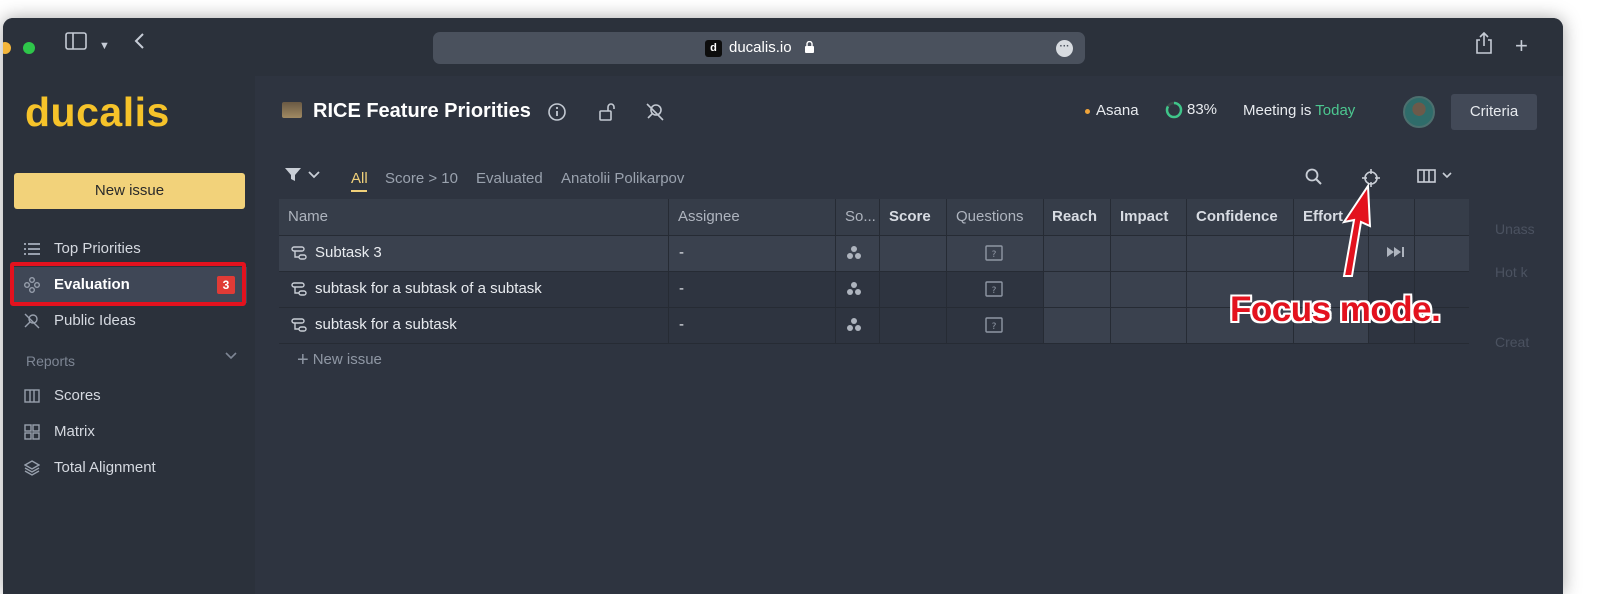  I want to click on grid-icon, so click(32, 432).